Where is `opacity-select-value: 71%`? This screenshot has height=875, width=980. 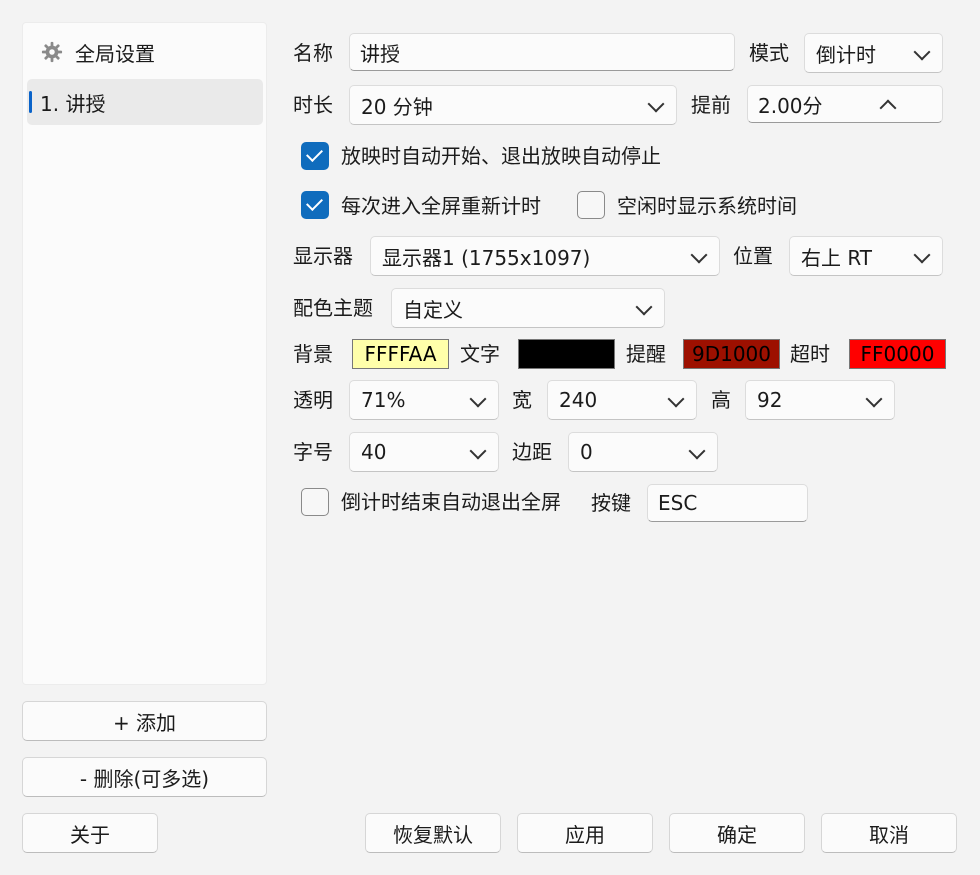 opacity-select-value: 71% is located at coordinates (383, 400).